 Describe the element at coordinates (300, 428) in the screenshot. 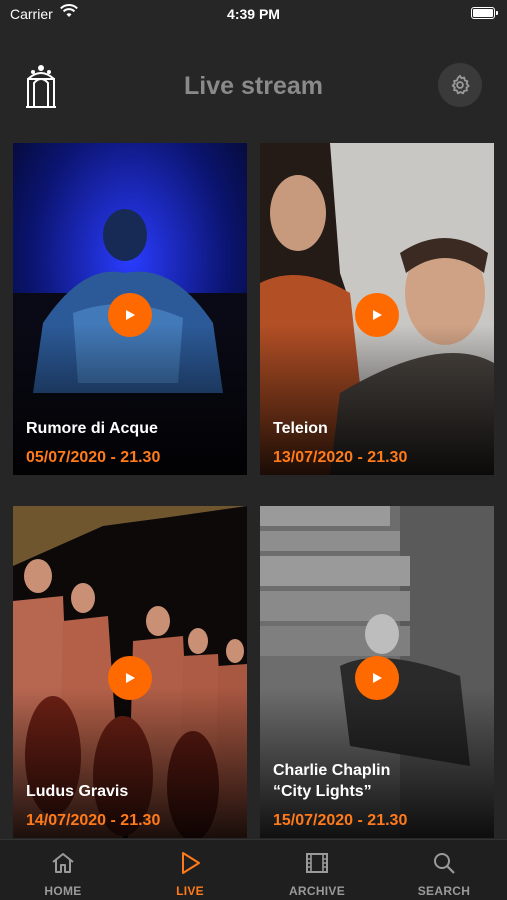

I see `event-title: Teleion` at that location.